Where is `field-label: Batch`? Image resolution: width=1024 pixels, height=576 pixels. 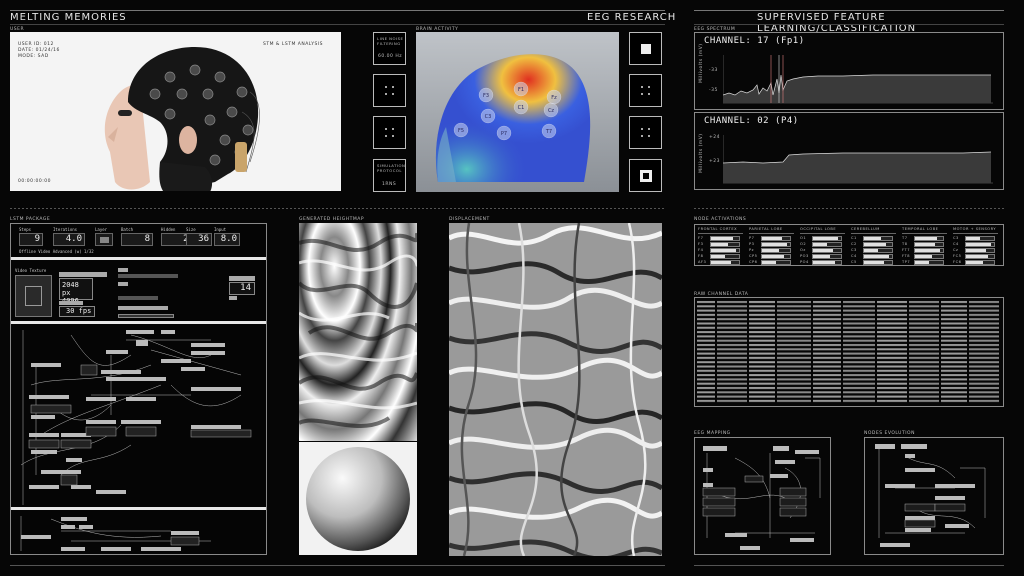
field-label: Batch is located at coordinates (127, 229).